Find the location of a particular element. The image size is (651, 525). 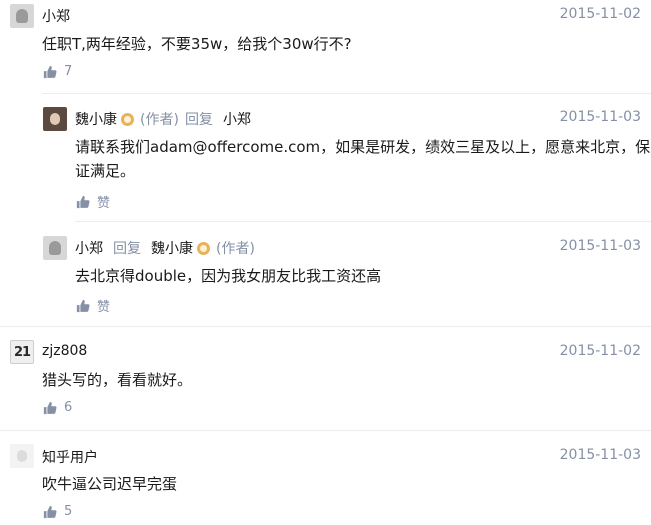

author-name: 魏小康 is located at coordinates (96, 119).